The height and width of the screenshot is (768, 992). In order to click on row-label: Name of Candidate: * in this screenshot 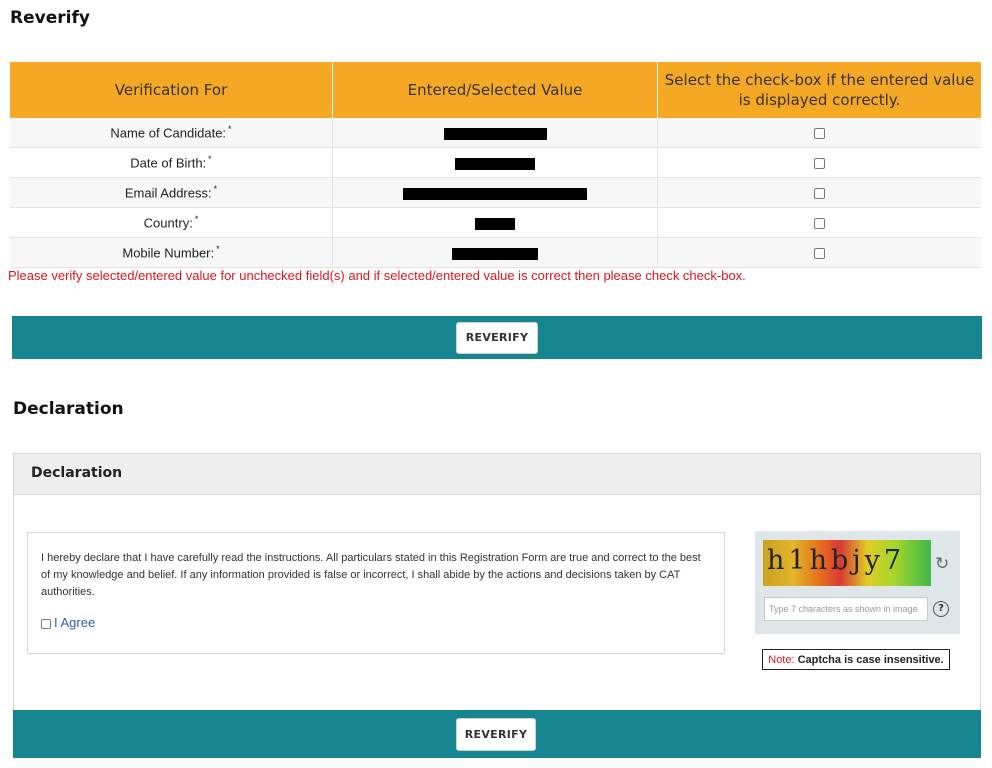, I will do `click(171, 133)`.